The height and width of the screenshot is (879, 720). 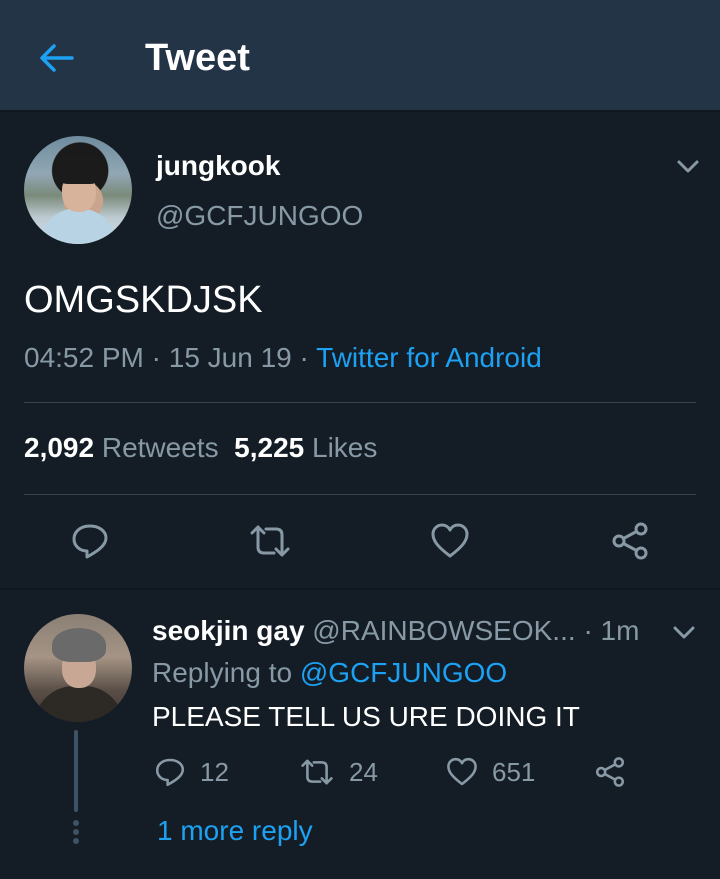 What do you see at coordinates (360, 547) in the screenshot?
I see `tweet-actions` at bounding box center [360, 547].